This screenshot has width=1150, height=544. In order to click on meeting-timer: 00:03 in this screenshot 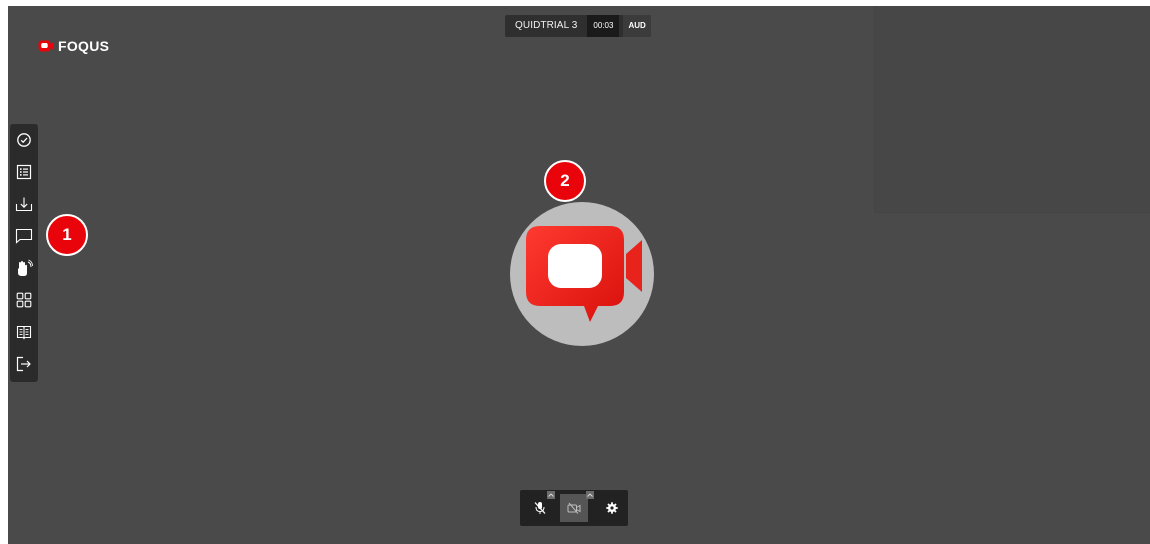, I will do `click(603, 26)`.